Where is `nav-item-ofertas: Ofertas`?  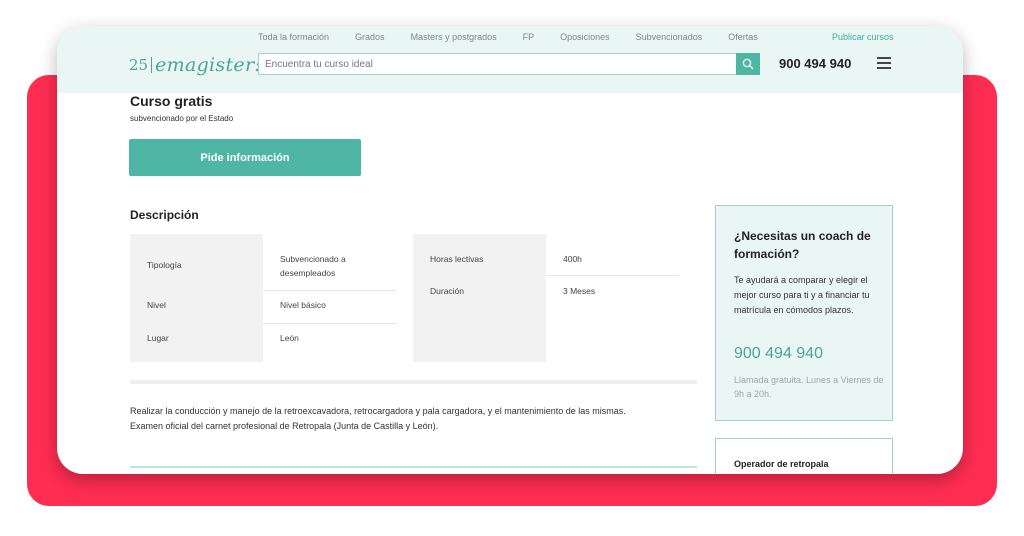 nav-item-ofertas: Ofertas is located at coordinates (743, 39).